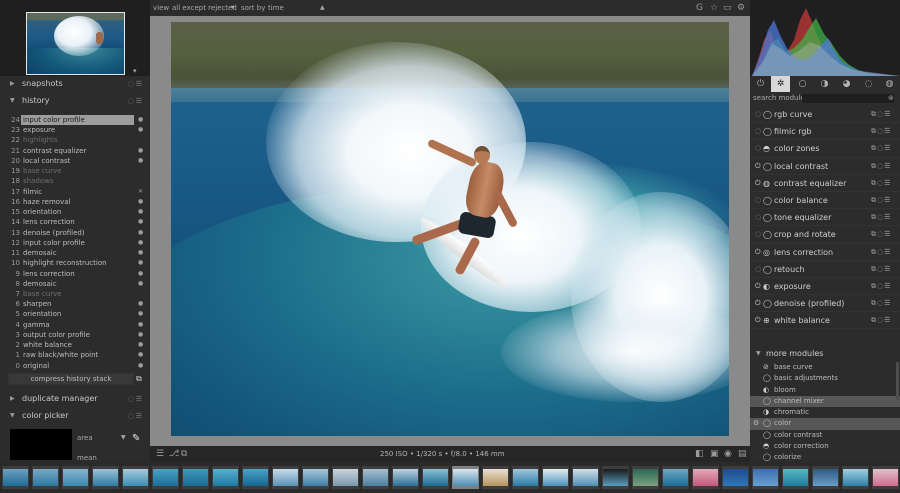 This screenshot has width=900, height=493. Describe the element at coordinates (75, 192) in the screenshot. I see `history-item: 17 filmic ✕` at that location.